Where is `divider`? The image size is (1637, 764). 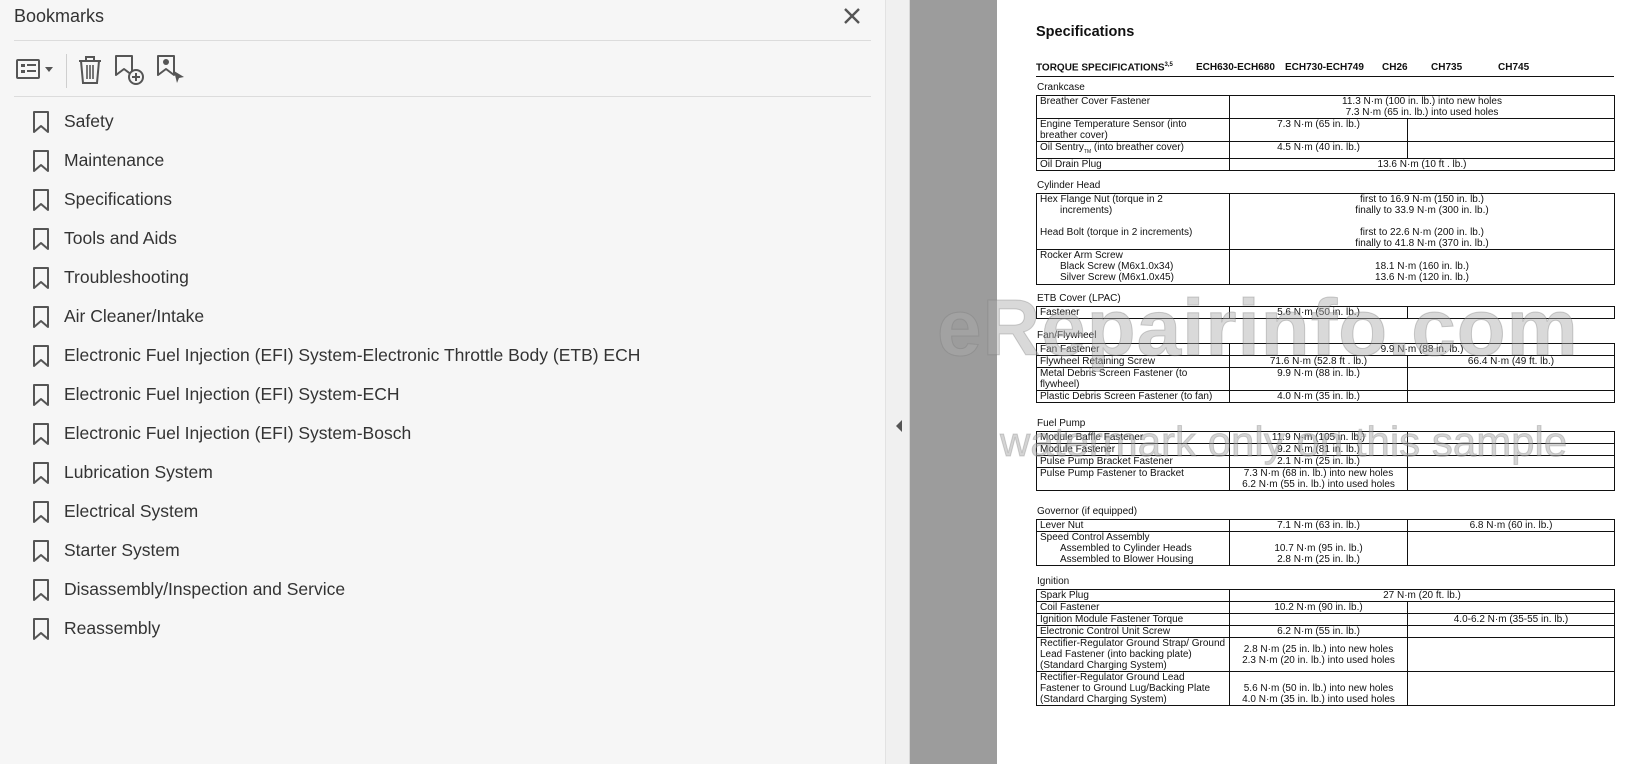 divider is located at coordinates (442, 40).